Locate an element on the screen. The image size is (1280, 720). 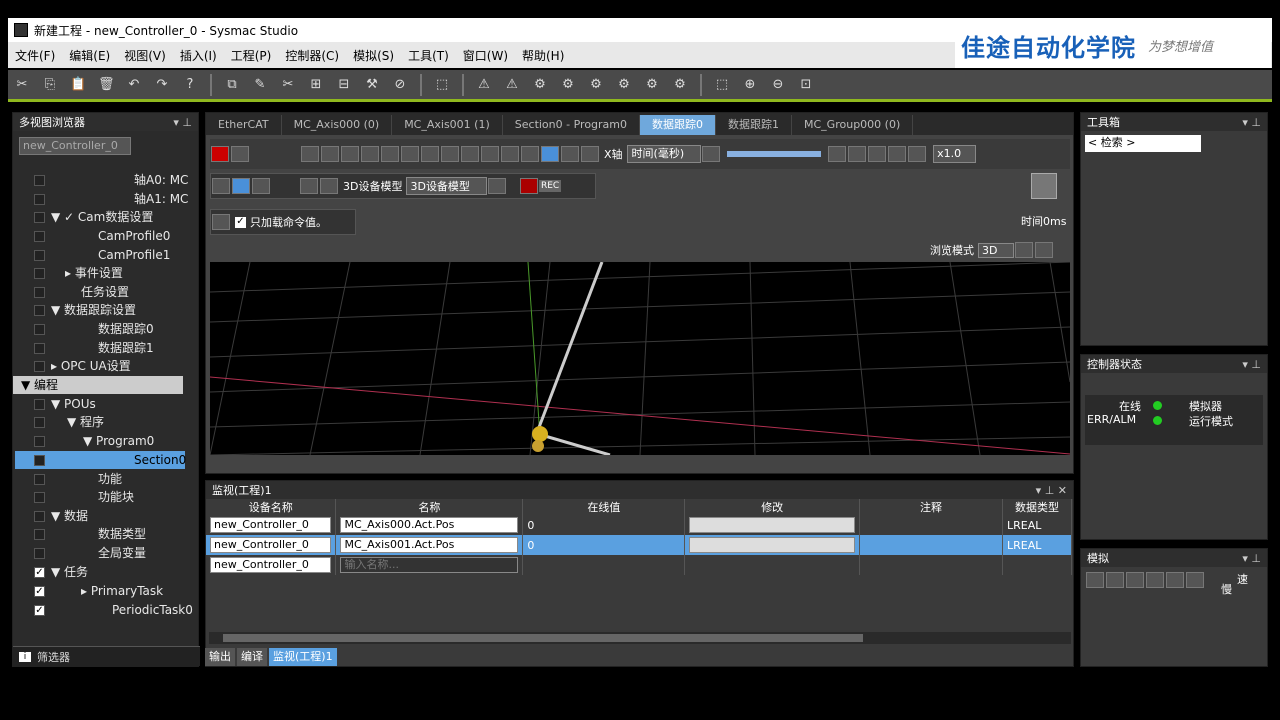
stop-button is located at coordinates (240, 154).